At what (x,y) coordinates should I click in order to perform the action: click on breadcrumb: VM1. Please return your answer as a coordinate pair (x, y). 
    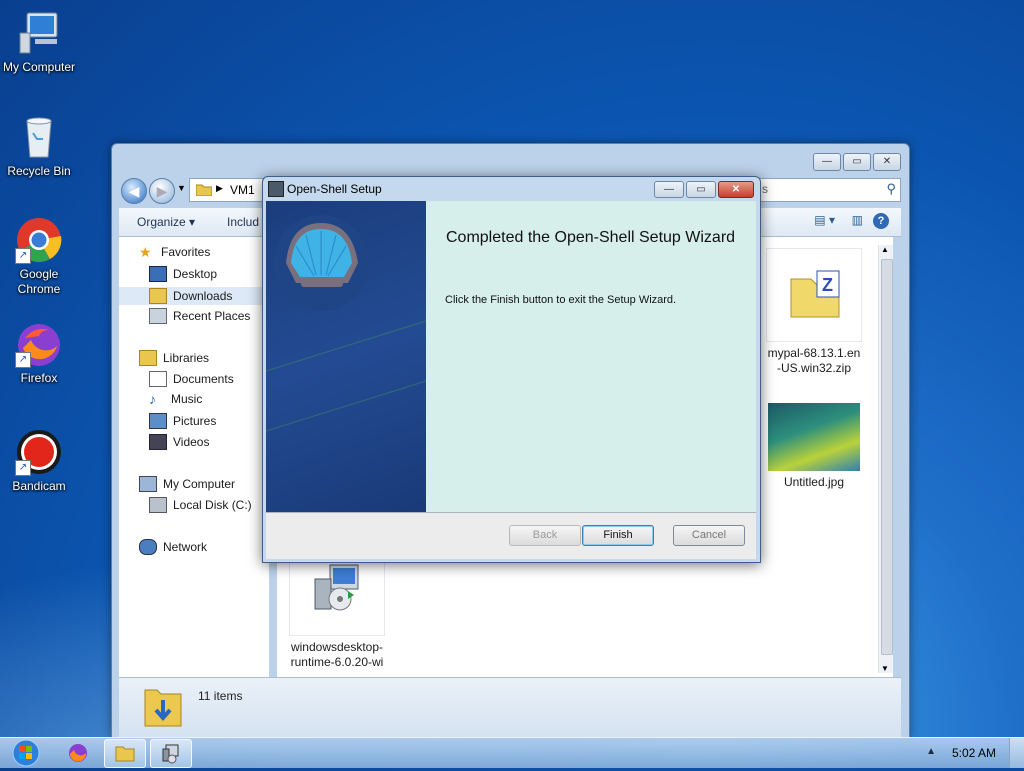
    Looking at the image, I should click on (242, 190).